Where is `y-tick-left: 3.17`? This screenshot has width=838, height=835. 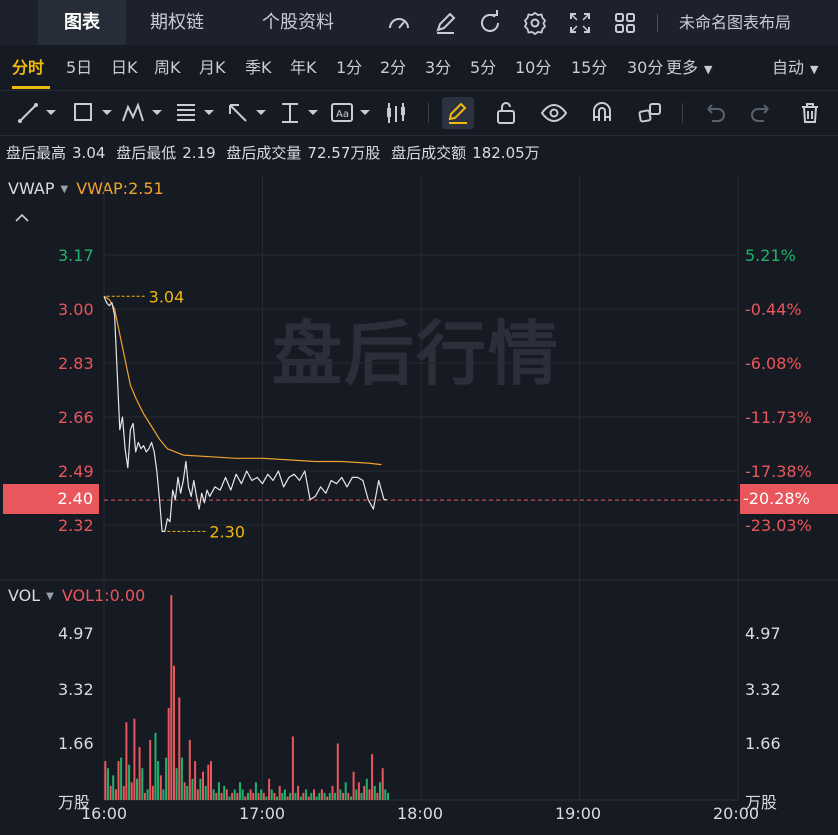 y-tick-left: 3.17 is located at coordinates (76, 255).